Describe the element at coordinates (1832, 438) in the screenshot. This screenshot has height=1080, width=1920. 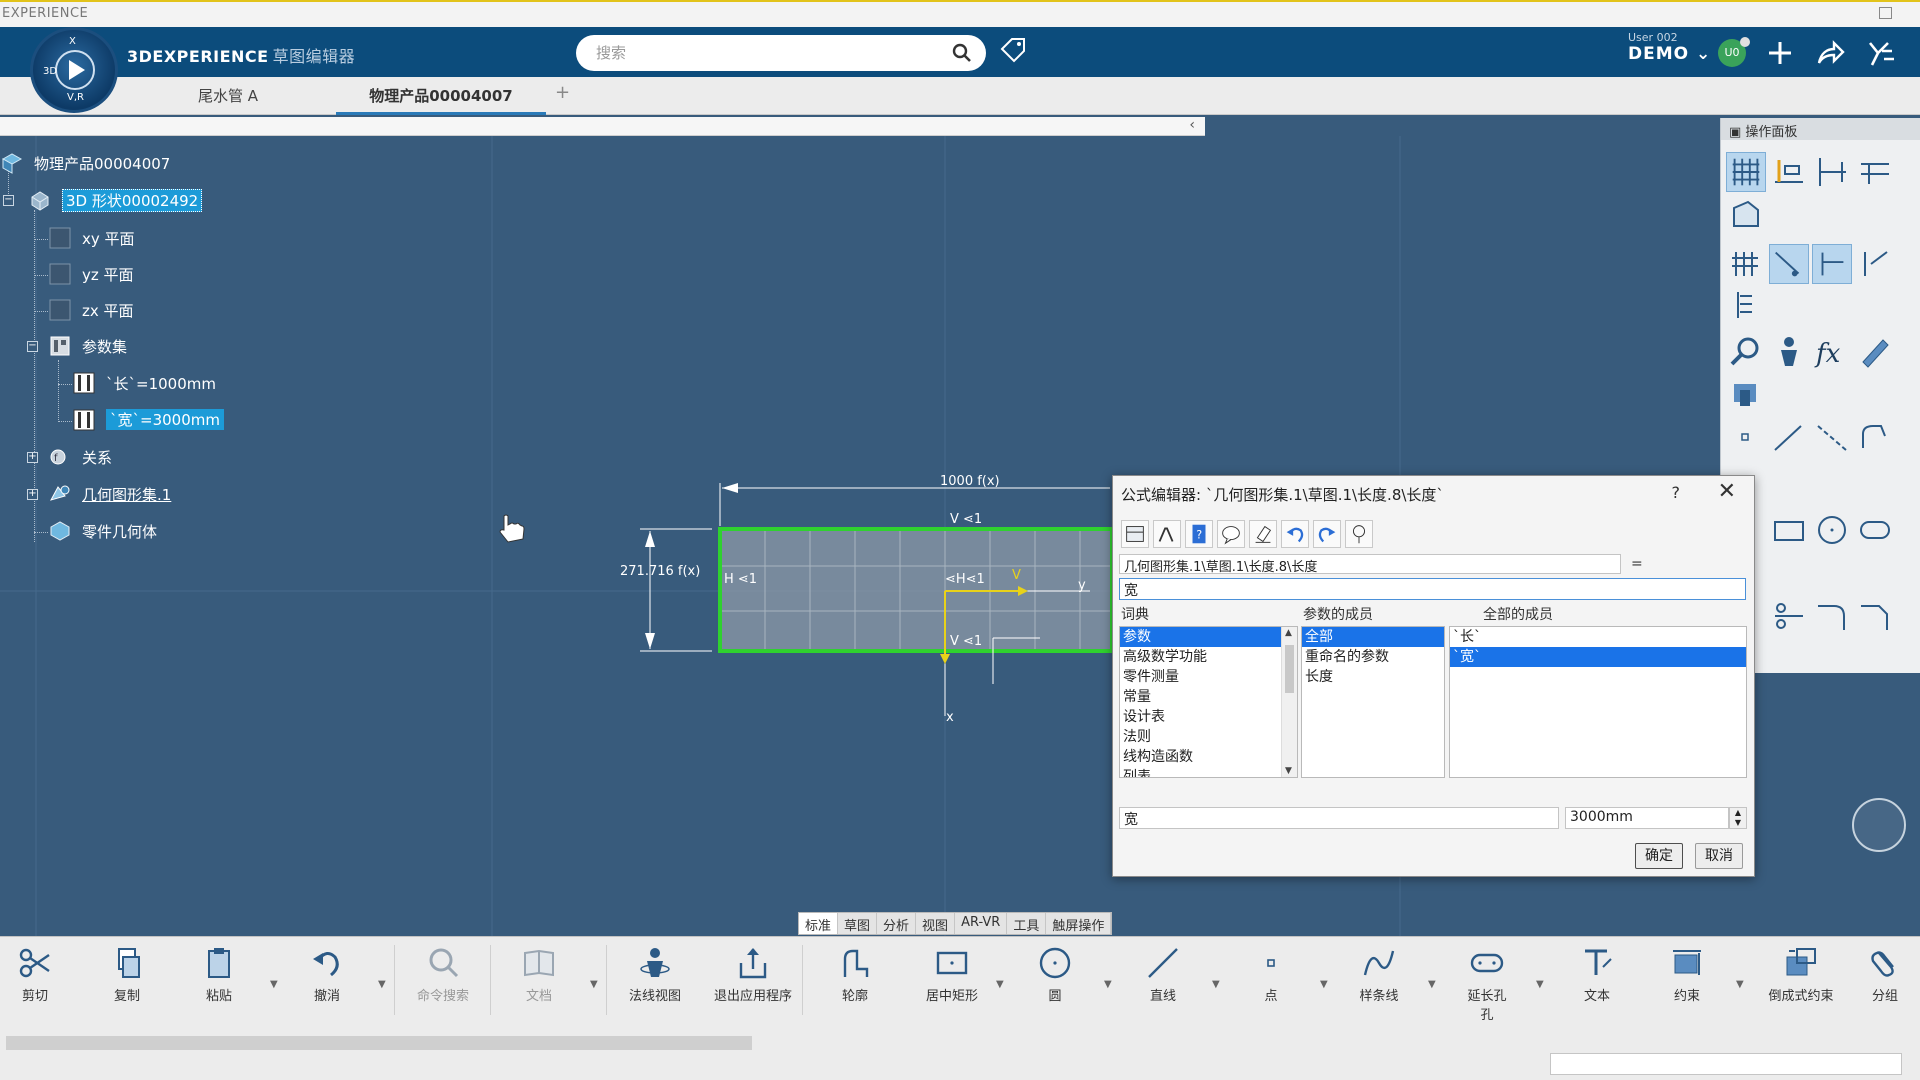
I see `axis-icon` at that location.